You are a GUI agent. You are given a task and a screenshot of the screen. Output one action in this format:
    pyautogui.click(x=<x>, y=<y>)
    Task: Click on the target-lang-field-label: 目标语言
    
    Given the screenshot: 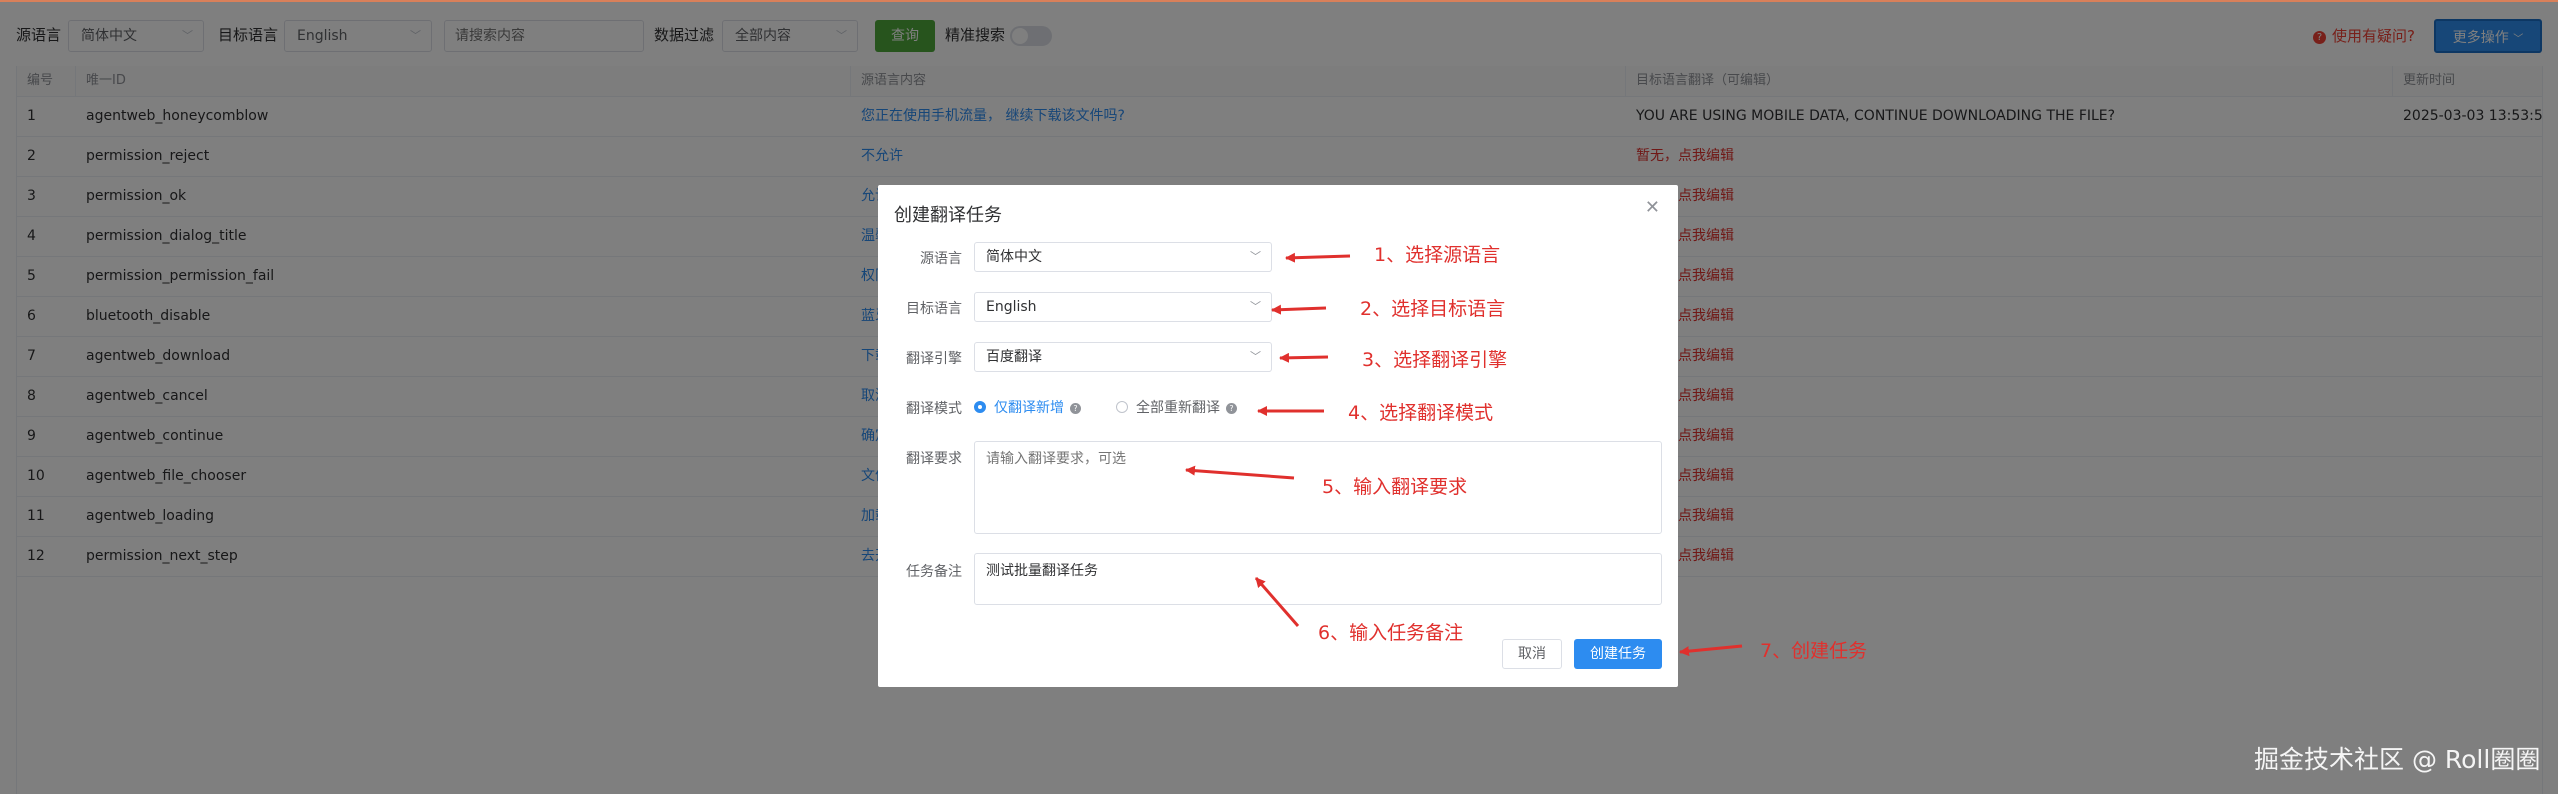 What is the action you would take?
    pyautogui.click(x=934, y=309)
    